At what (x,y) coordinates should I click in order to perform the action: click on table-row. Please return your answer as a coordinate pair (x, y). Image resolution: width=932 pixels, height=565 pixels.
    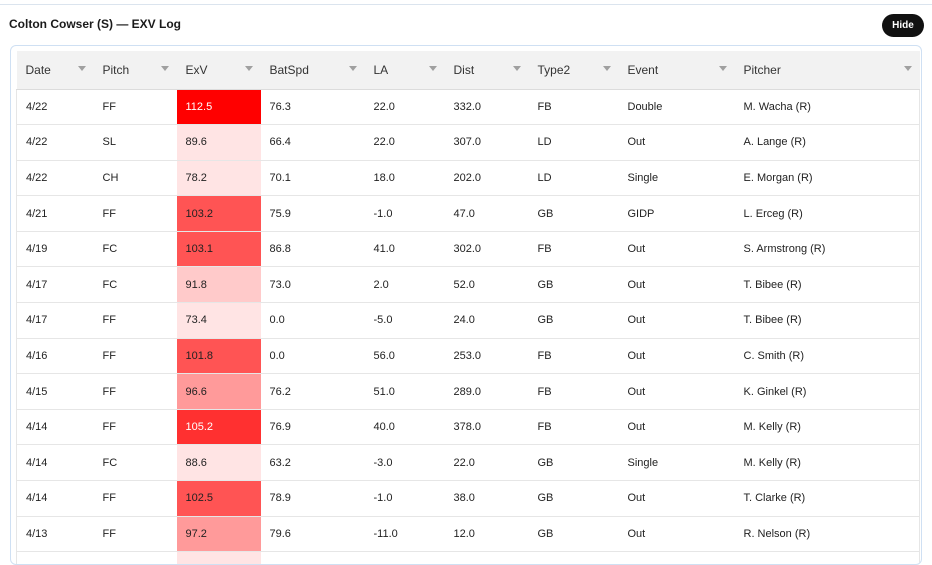
    Looking at the image, I should click on (468, 557).